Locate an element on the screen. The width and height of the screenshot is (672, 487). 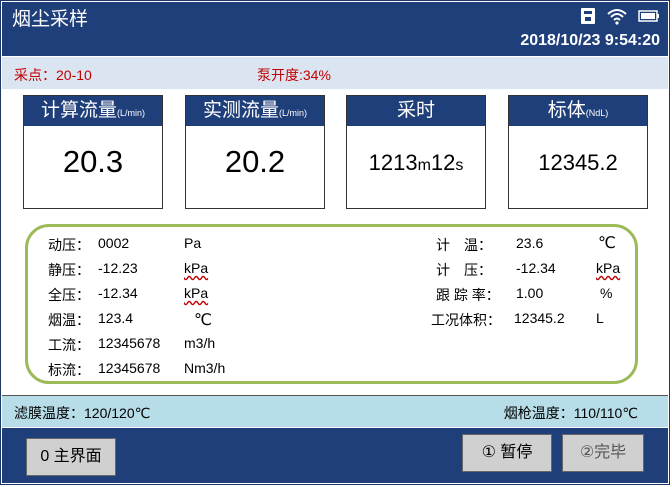
meter-temp-value: 23.6 is located at coordinates (530, 243).